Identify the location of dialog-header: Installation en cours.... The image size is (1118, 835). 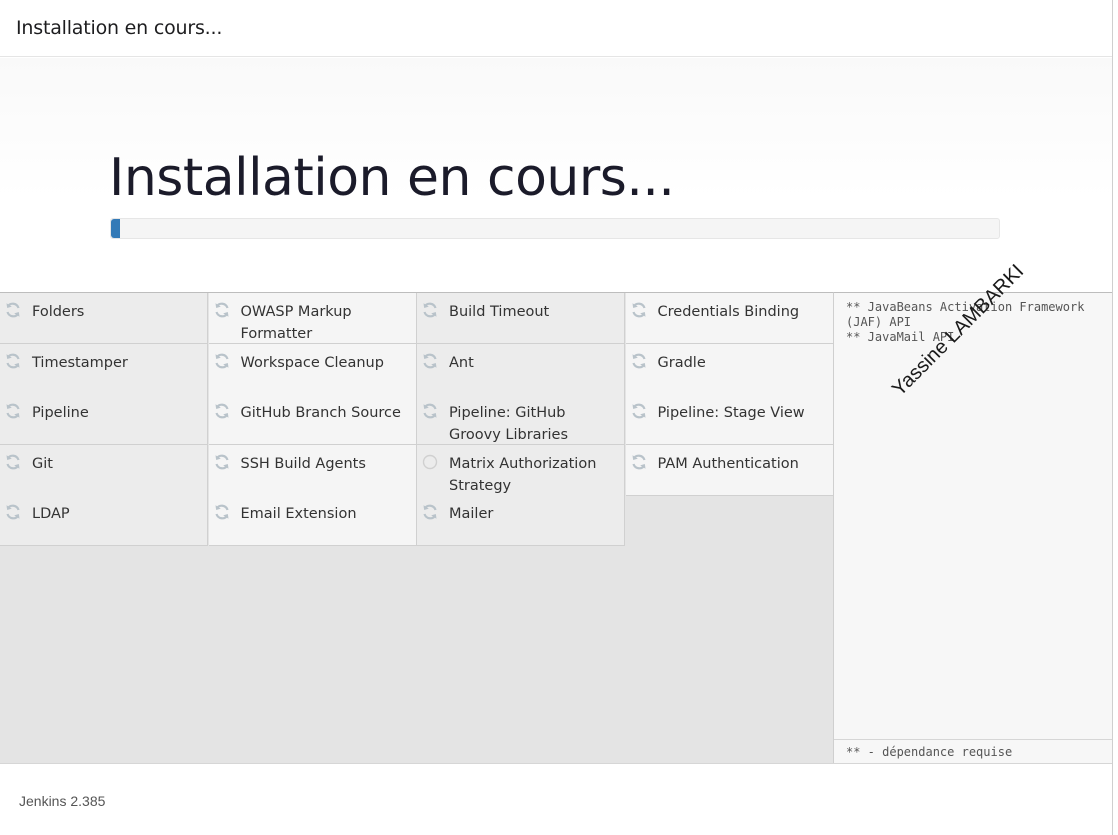
(556, 28).